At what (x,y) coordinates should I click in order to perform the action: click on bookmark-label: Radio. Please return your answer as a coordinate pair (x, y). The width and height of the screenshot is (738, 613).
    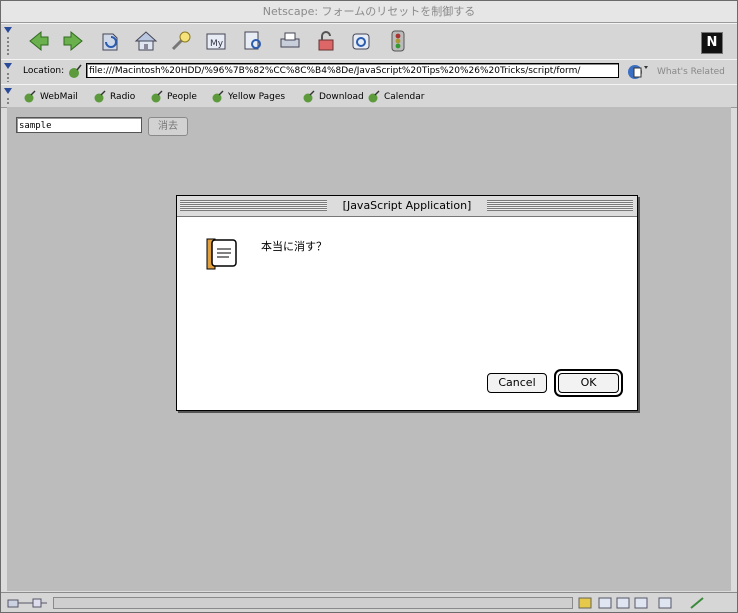
    Looking at the image, I should click on (123, 97).